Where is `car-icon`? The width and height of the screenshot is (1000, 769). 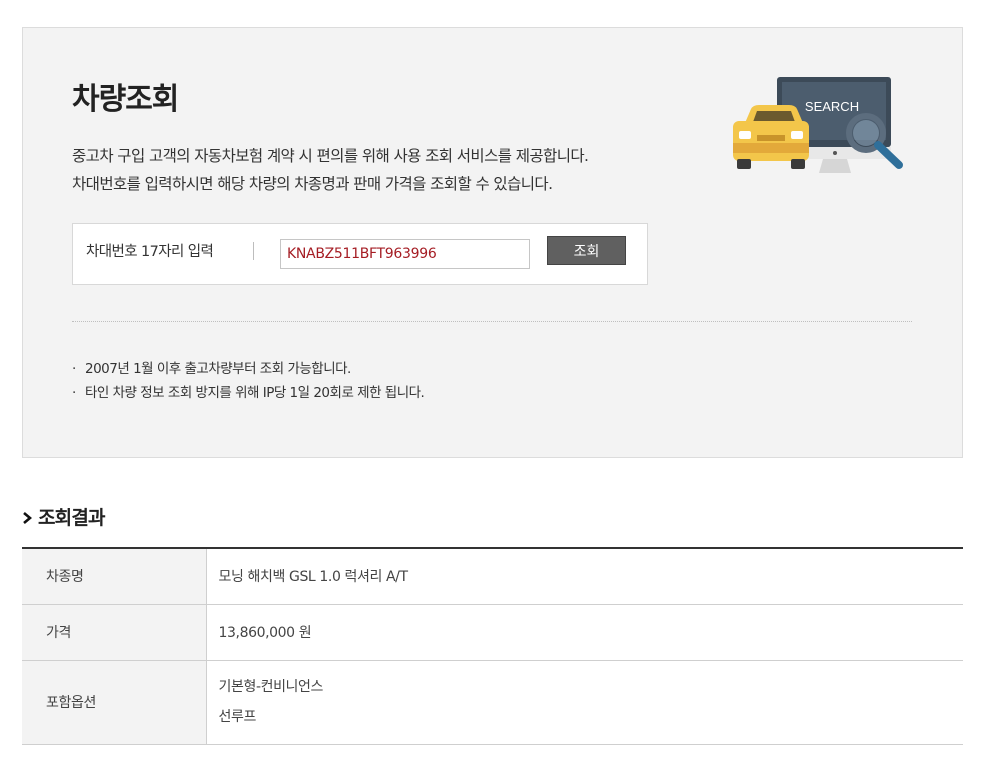 car-icon is located at coordinates (771, 137).